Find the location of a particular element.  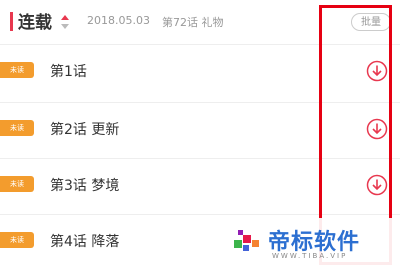

sort-toggle-icon is located at coordinates (65, 22).